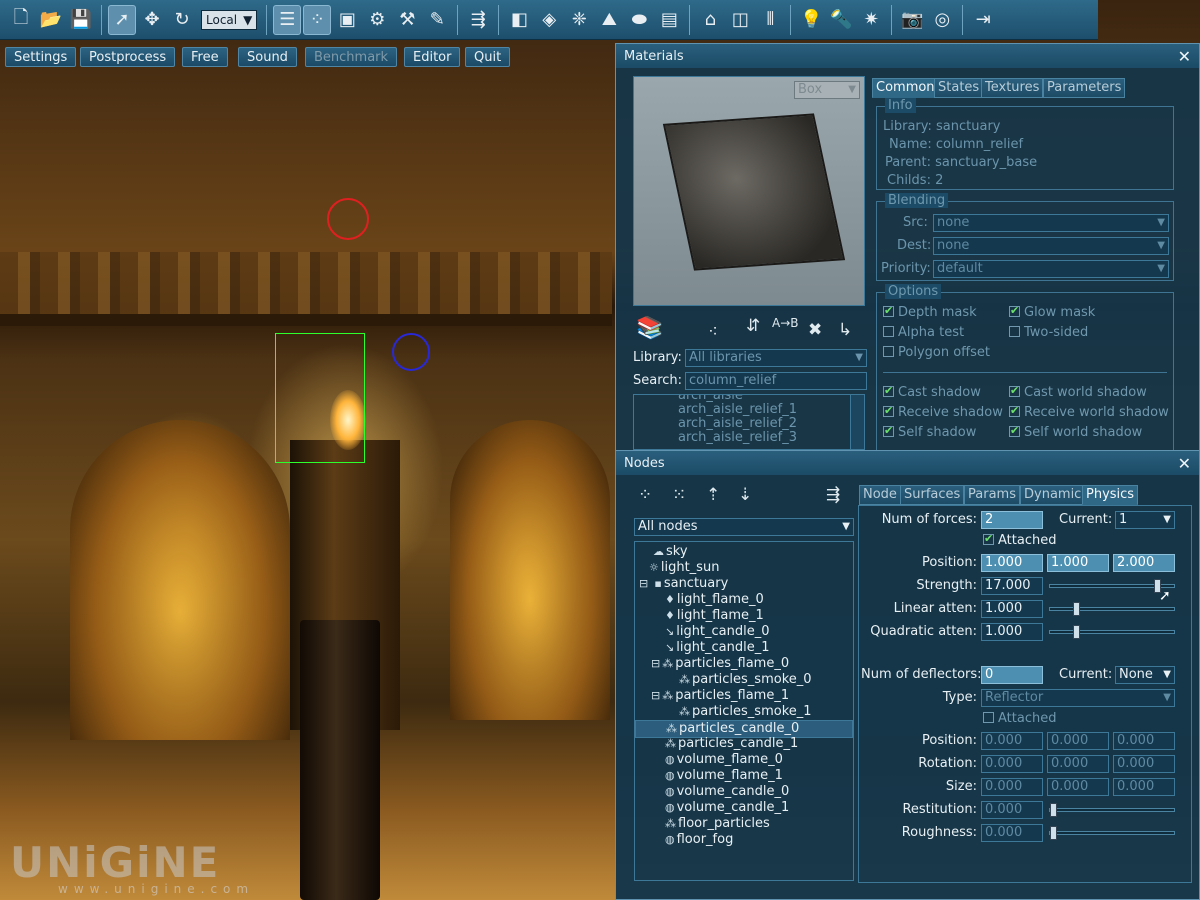 The image size is (1200, 900). I want to click on current-force-select: 1 ▼, so click(1145, 520).